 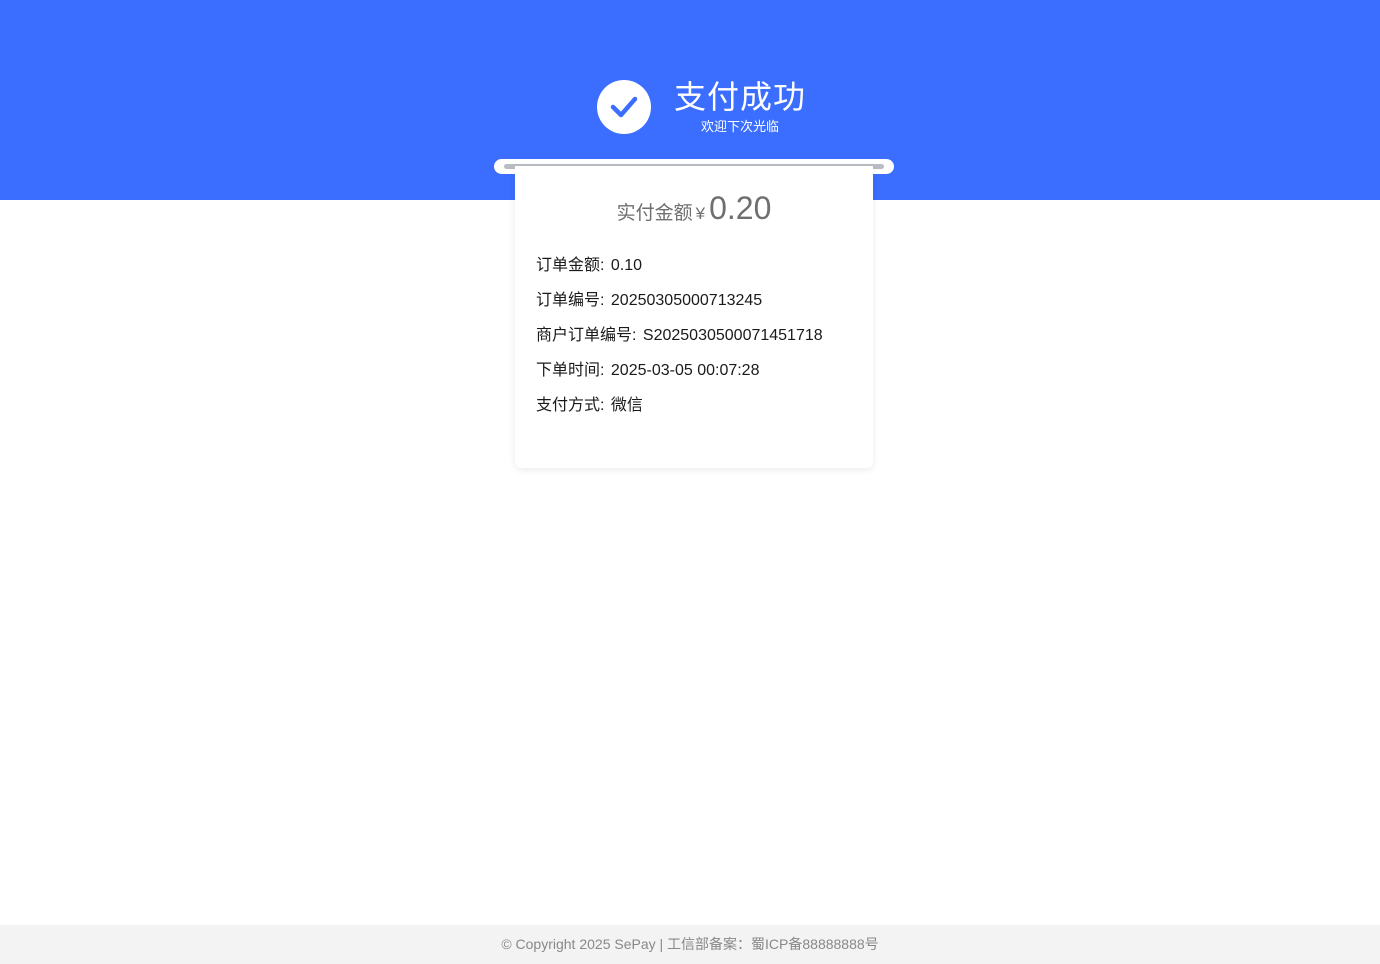 I want to click on order-amount-row: 订单金额: 0.10, so click(x=679, y=271).